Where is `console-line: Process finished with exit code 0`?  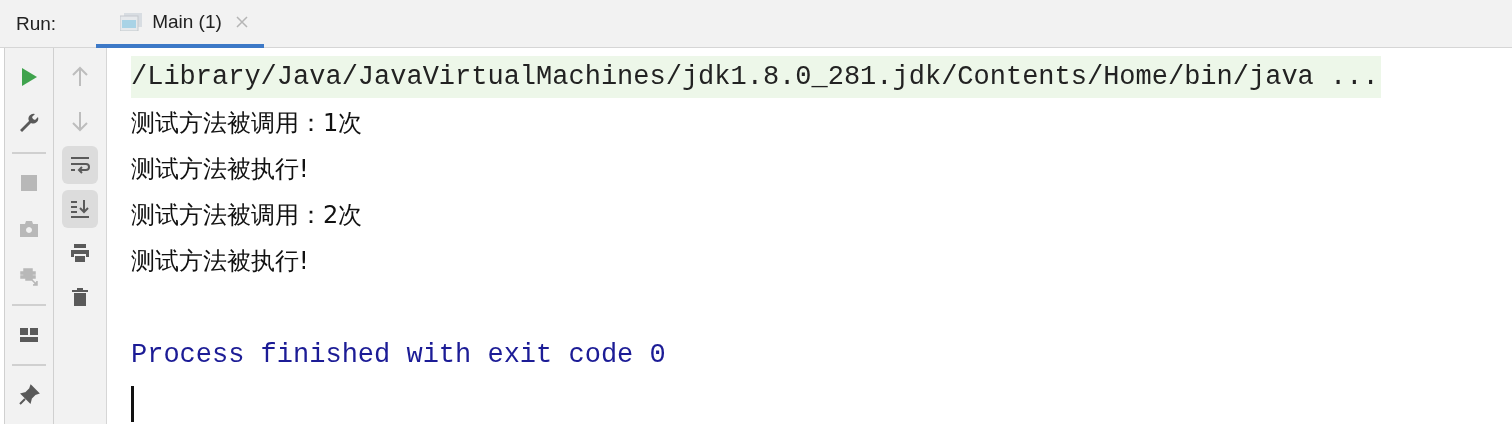 console-line: Process finished with exit code 0 is located at coordinates (398, 355).